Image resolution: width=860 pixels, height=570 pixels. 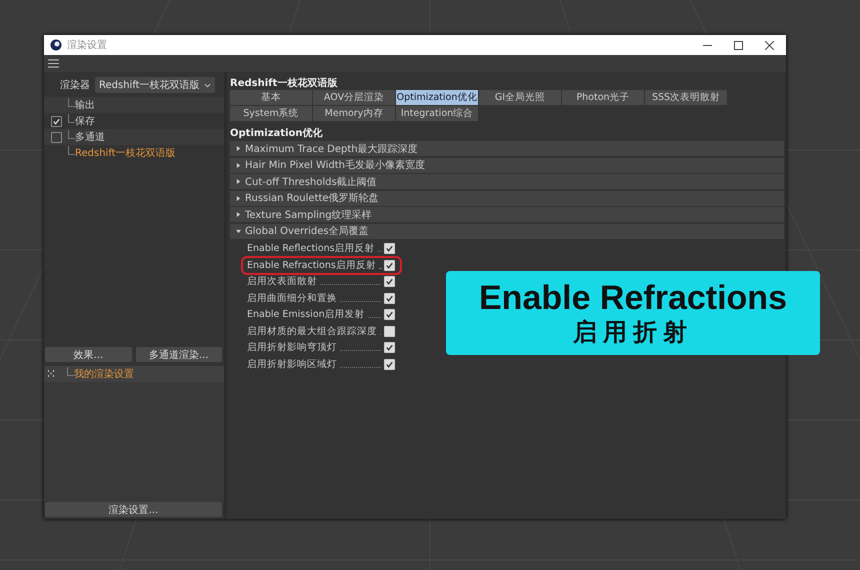 I want to click on tree-item: Redshift一枝花双语版, so click(x=134, y=153).